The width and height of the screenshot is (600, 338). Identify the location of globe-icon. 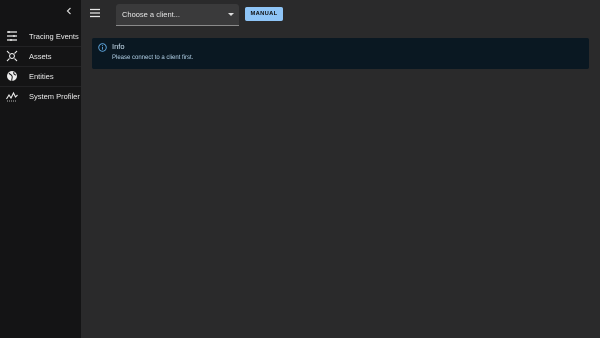
(12, 76).